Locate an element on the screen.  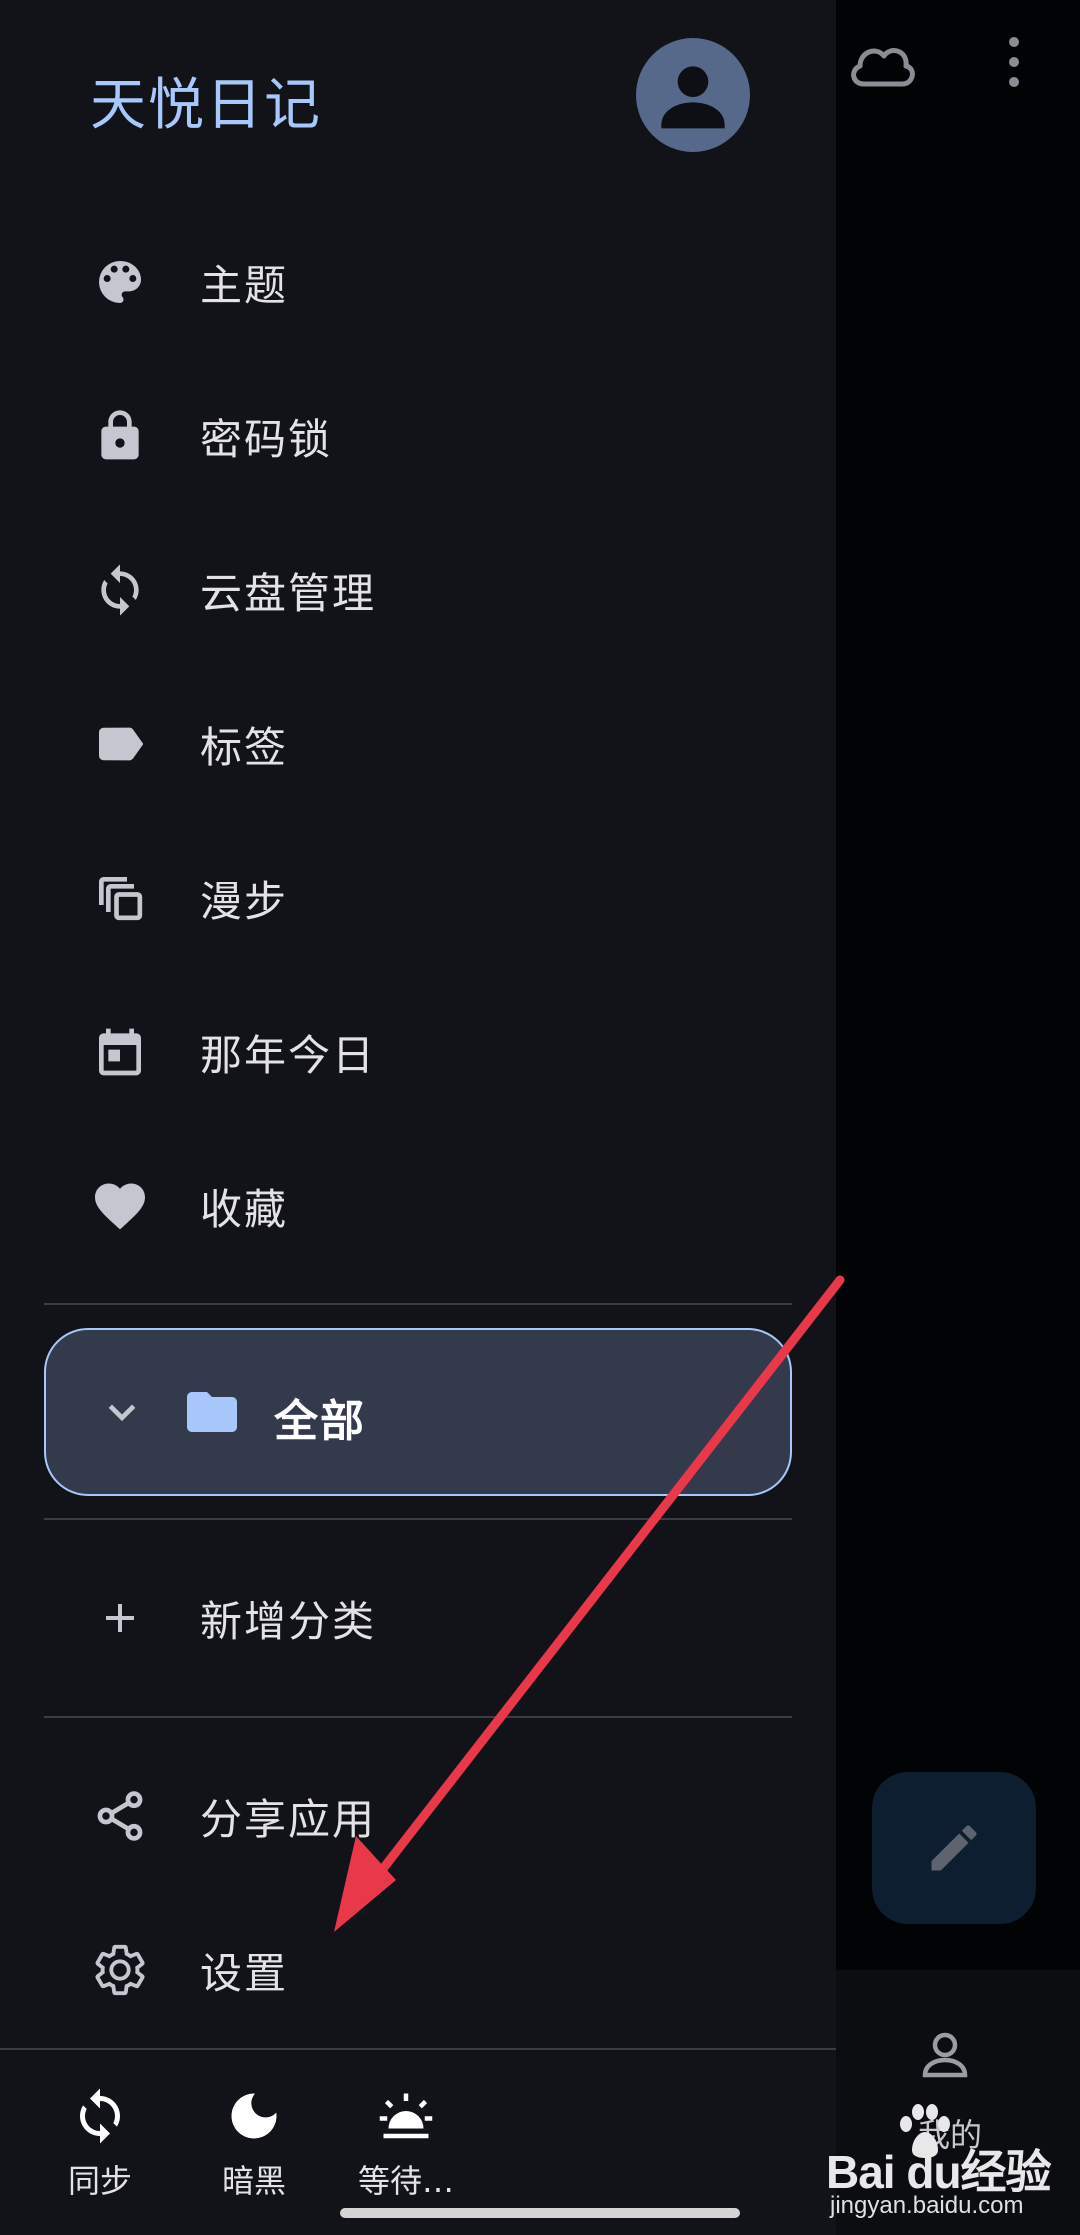
label-icon is located at coordinates (120, 744).